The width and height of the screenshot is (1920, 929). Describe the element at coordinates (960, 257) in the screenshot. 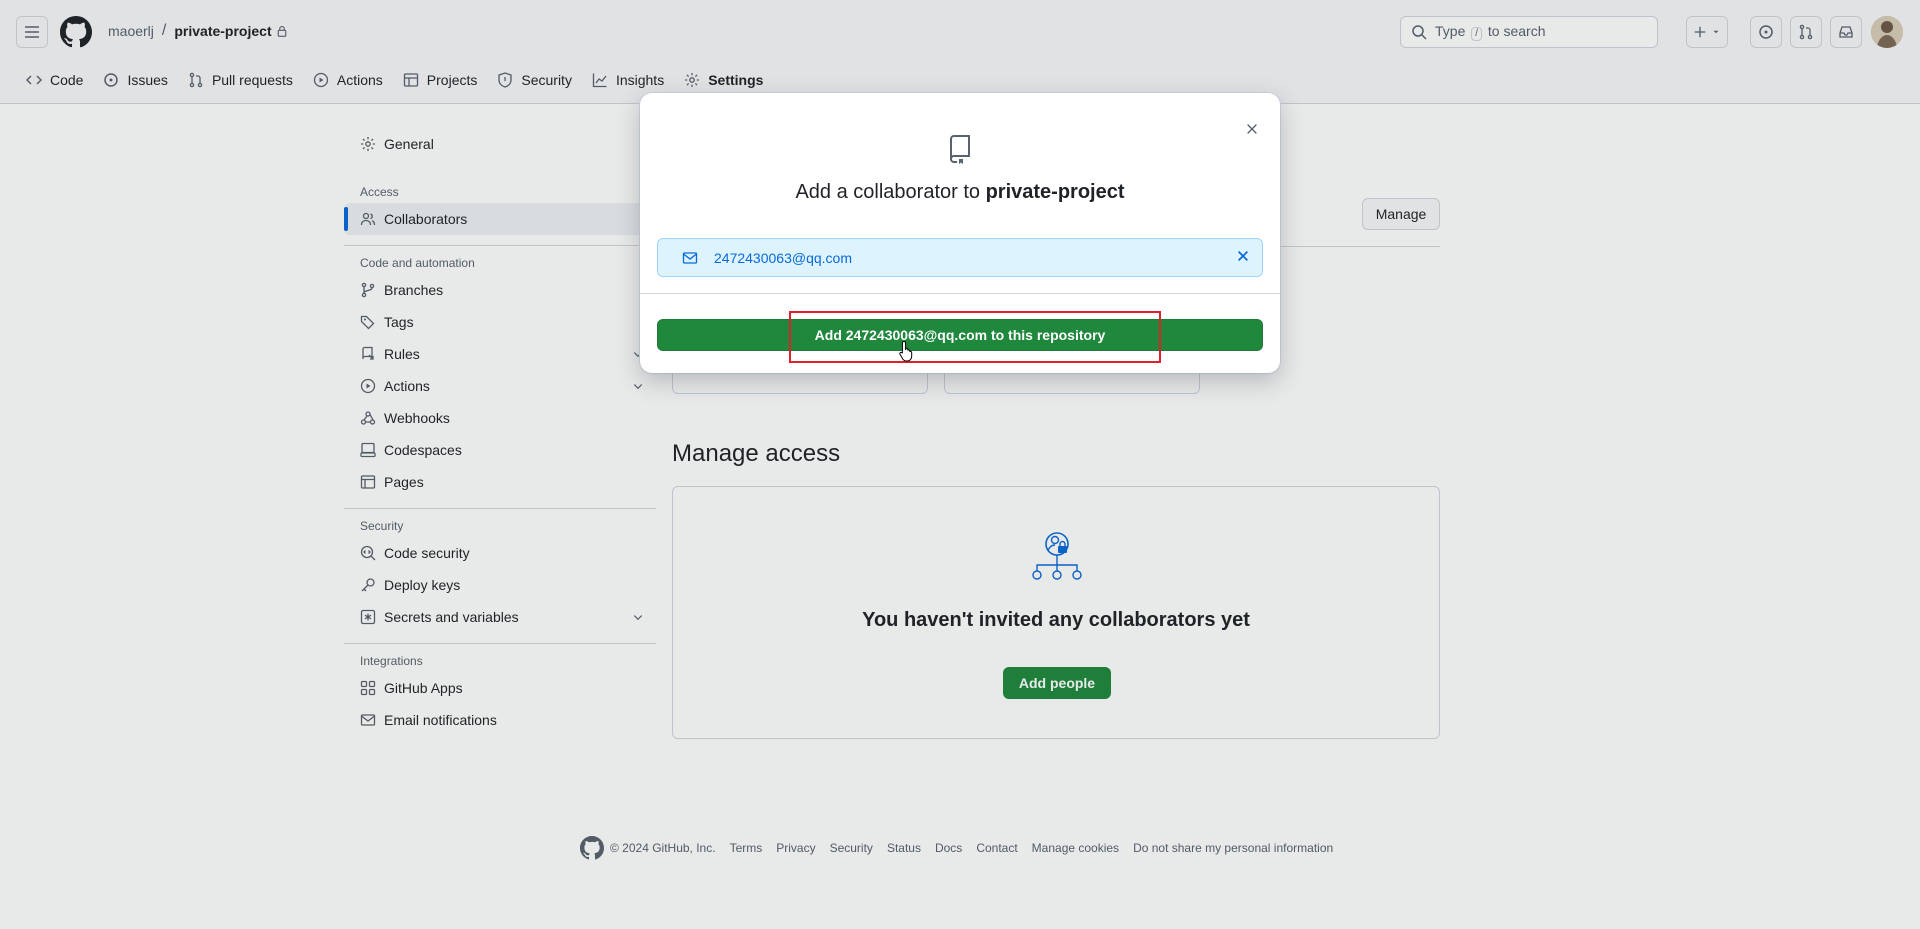

I see `selected-collaborator-chip: 2472430063@qq.com` at that location.